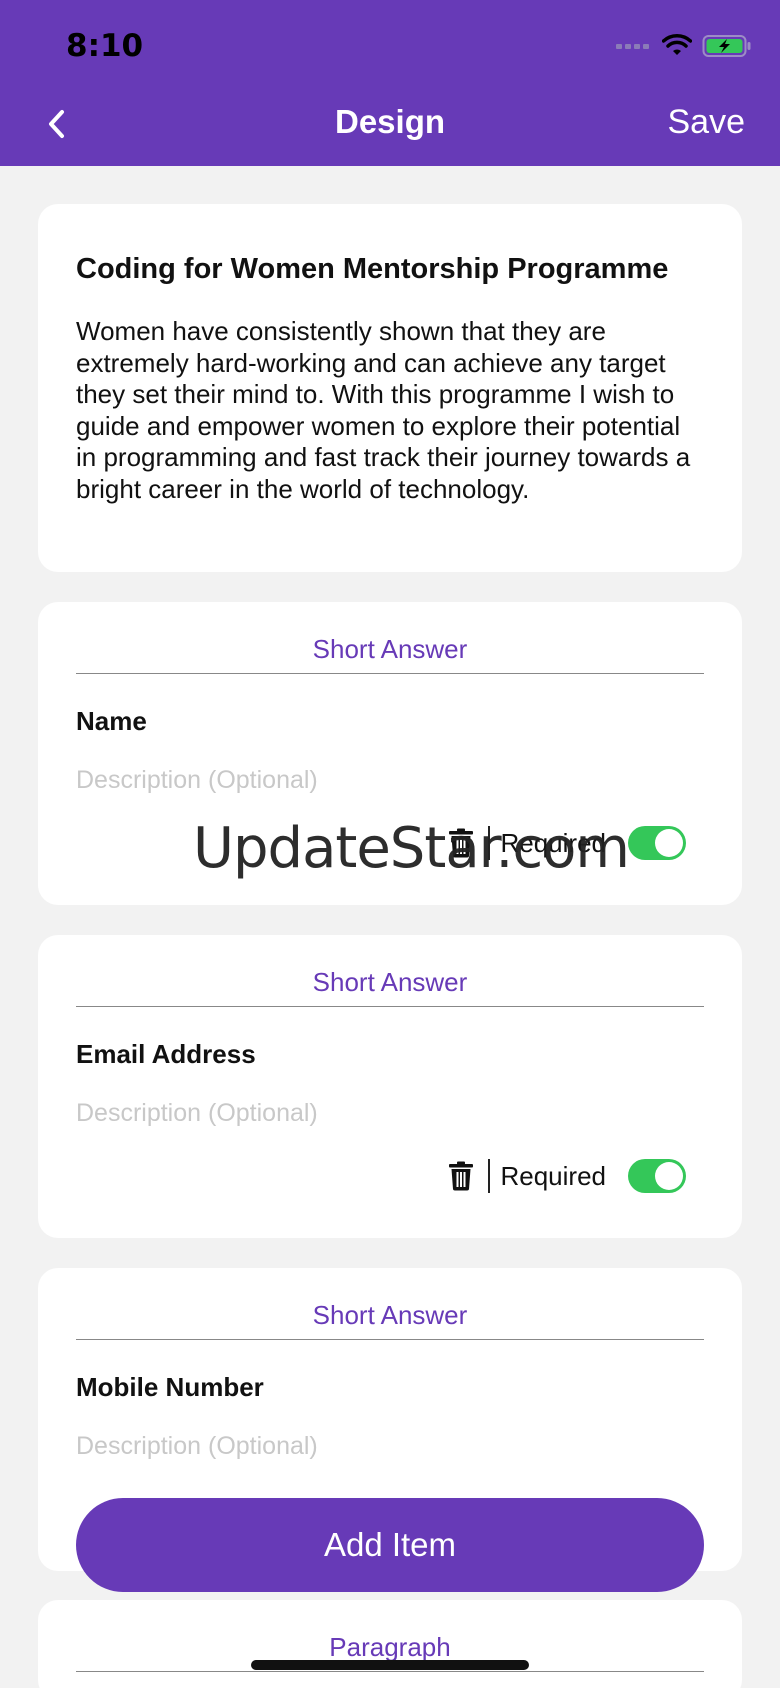 This screenshot has height=1688, width=780. I want to click on trash-icon, so click(461, 1176).